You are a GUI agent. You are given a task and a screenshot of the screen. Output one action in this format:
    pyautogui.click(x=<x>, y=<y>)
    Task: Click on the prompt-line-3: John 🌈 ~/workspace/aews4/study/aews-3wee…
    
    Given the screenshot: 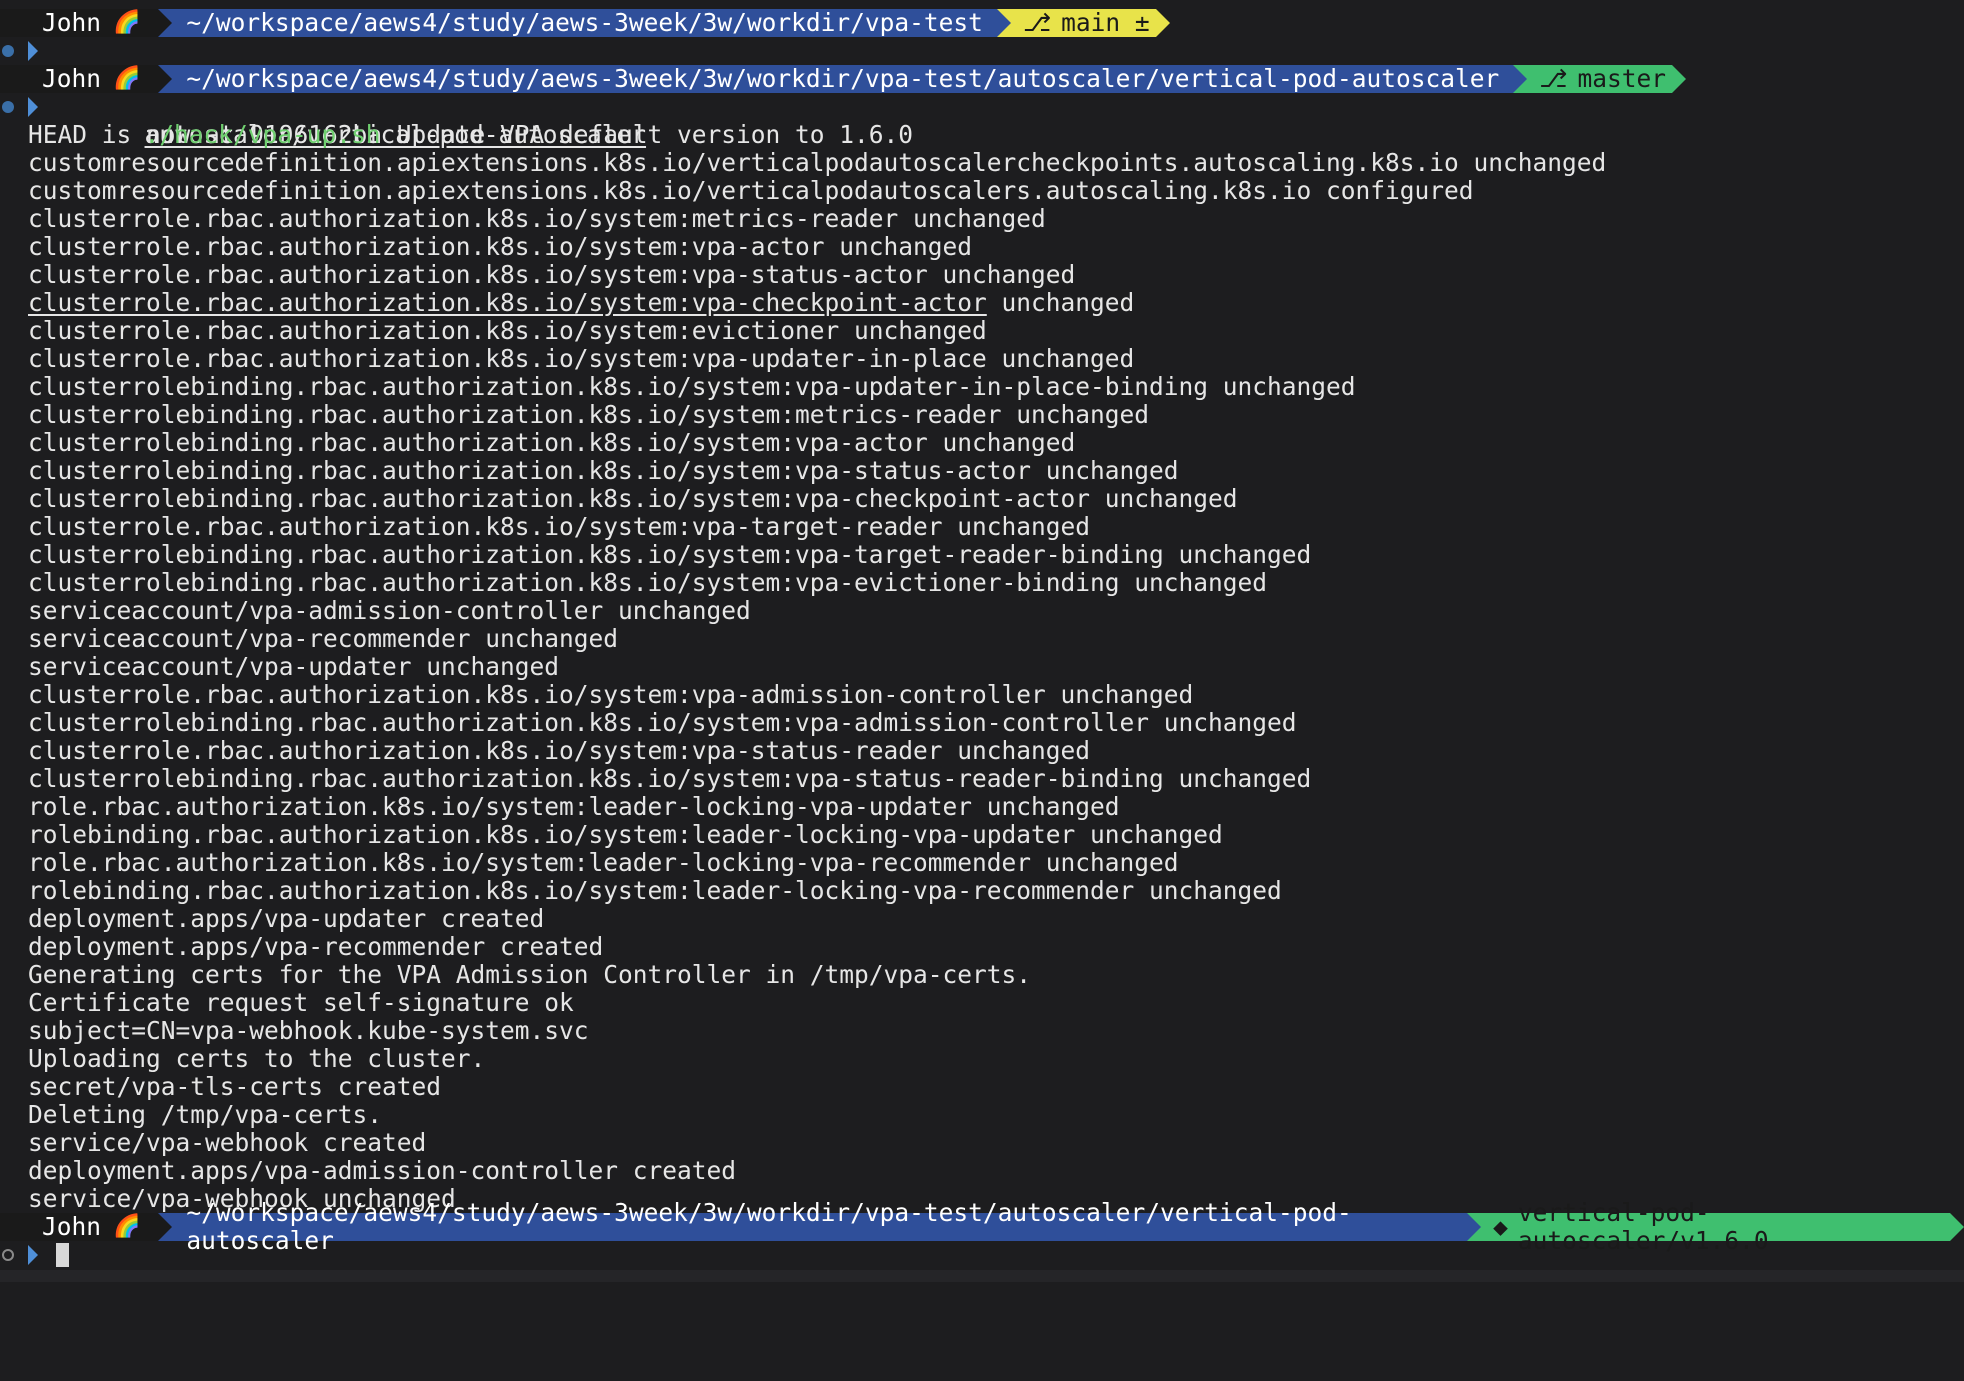 What is the action you would take?
    pyautogui.click(x=982, y=1227)
    